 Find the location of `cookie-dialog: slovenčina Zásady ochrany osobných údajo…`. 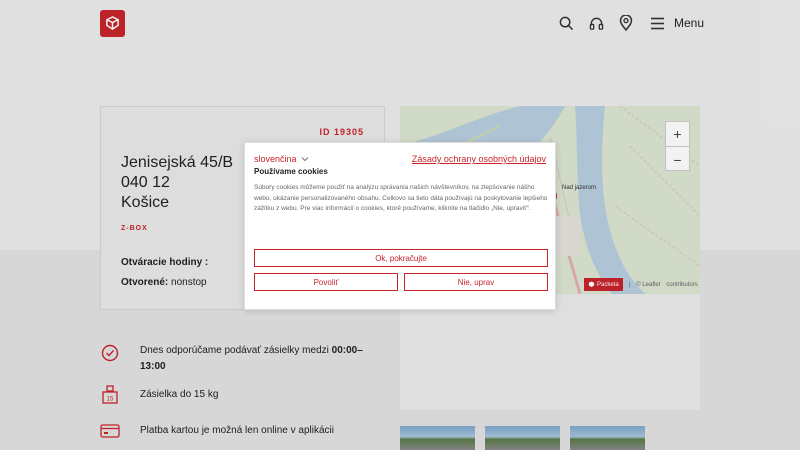

cookie-dialog: slovenčina Zásady ochrany osobných údajo… is located at coordinates (400, 226).